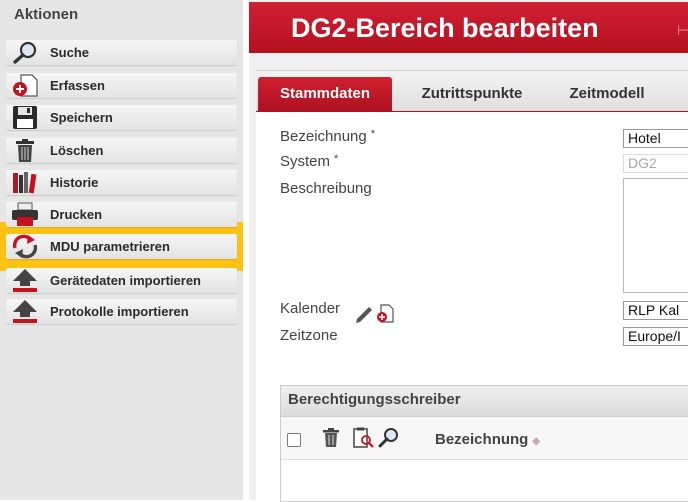 Image resolution: width=688 pixels, height=502 pixels. I want to click on printer-icon, so click(25, 214).